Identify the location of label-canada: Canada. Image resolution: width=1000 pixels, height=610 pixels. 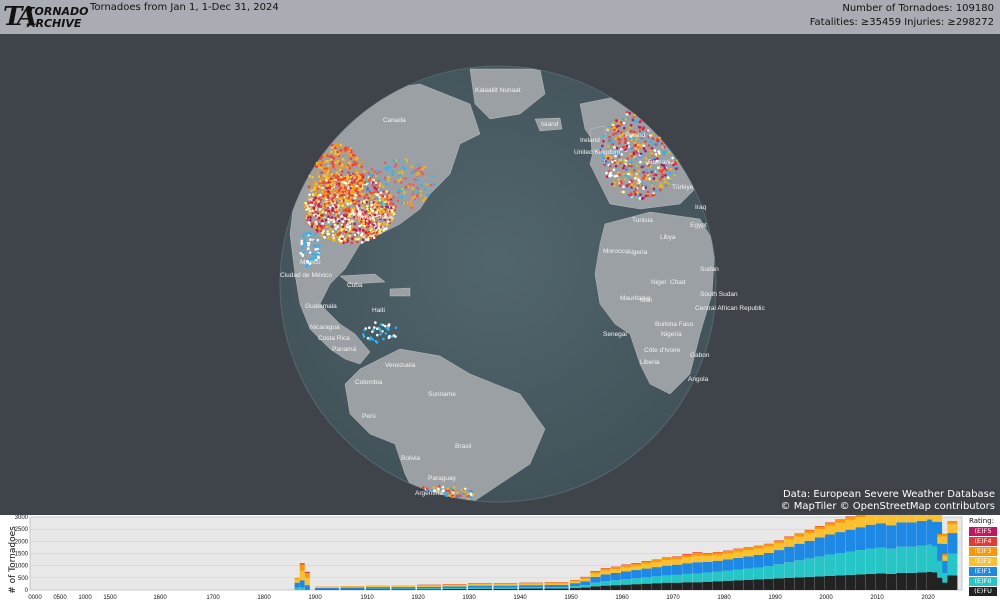
(394, 120).